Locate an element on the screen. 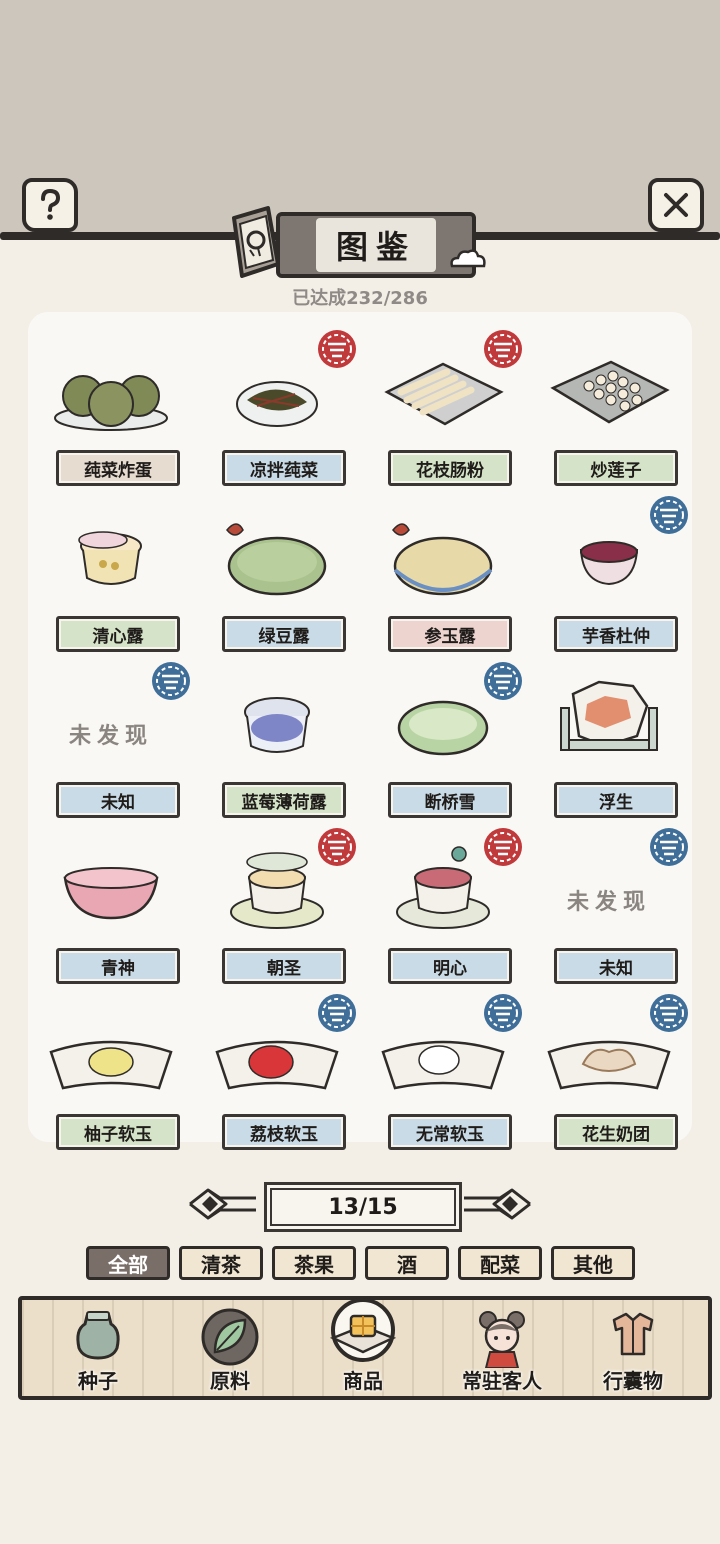  dish-name-label: 浮生 is located at coordinates (616, 800).